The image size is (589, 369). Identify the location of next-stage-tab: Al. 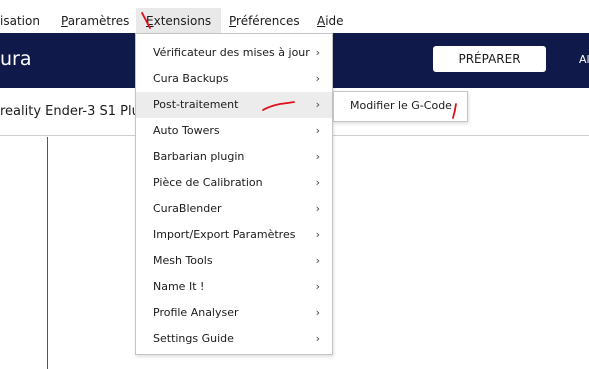
(584, 60).